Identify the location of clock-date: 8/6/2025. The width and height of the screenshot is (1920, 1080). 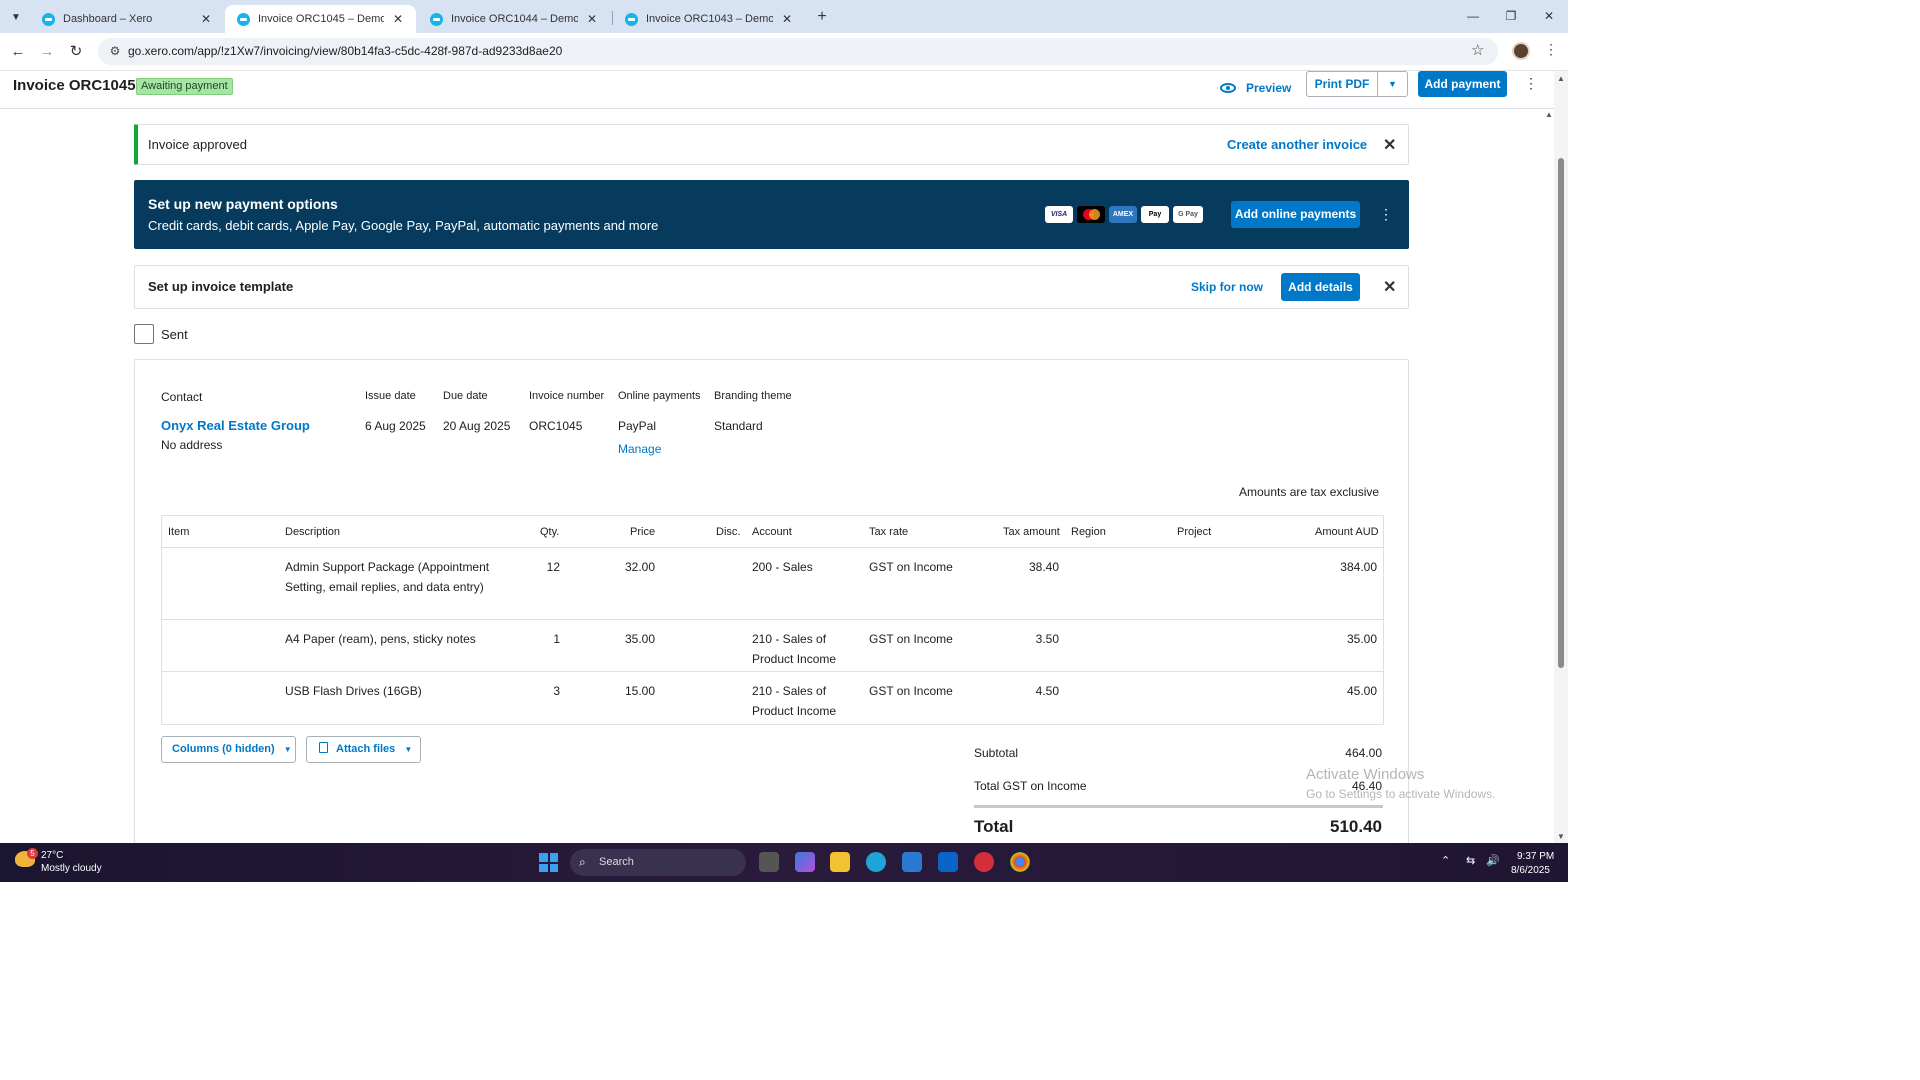
(1530, 870).